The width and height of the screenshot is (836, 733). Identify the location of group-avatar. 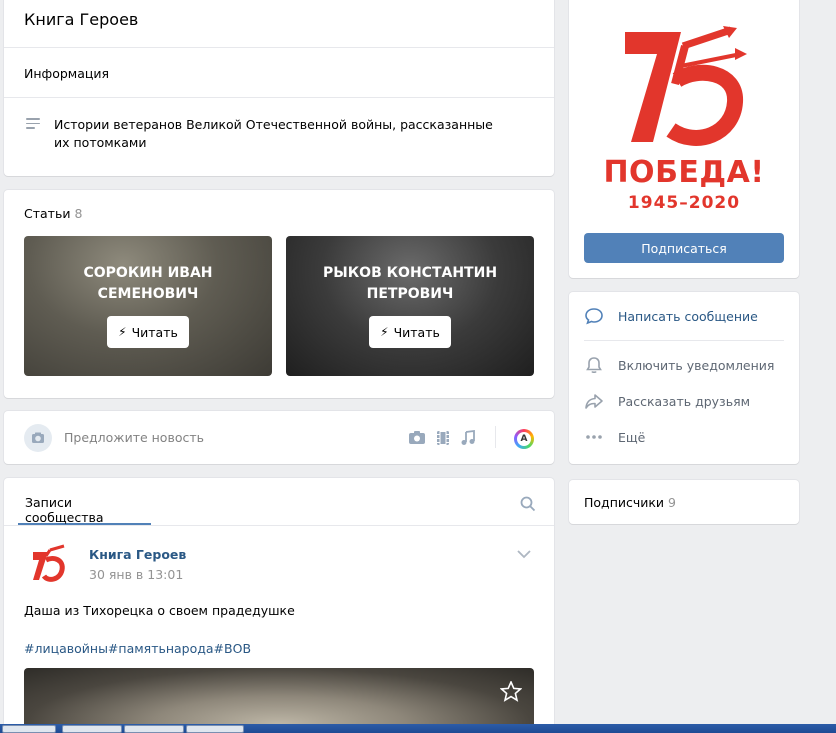
(49, 567).